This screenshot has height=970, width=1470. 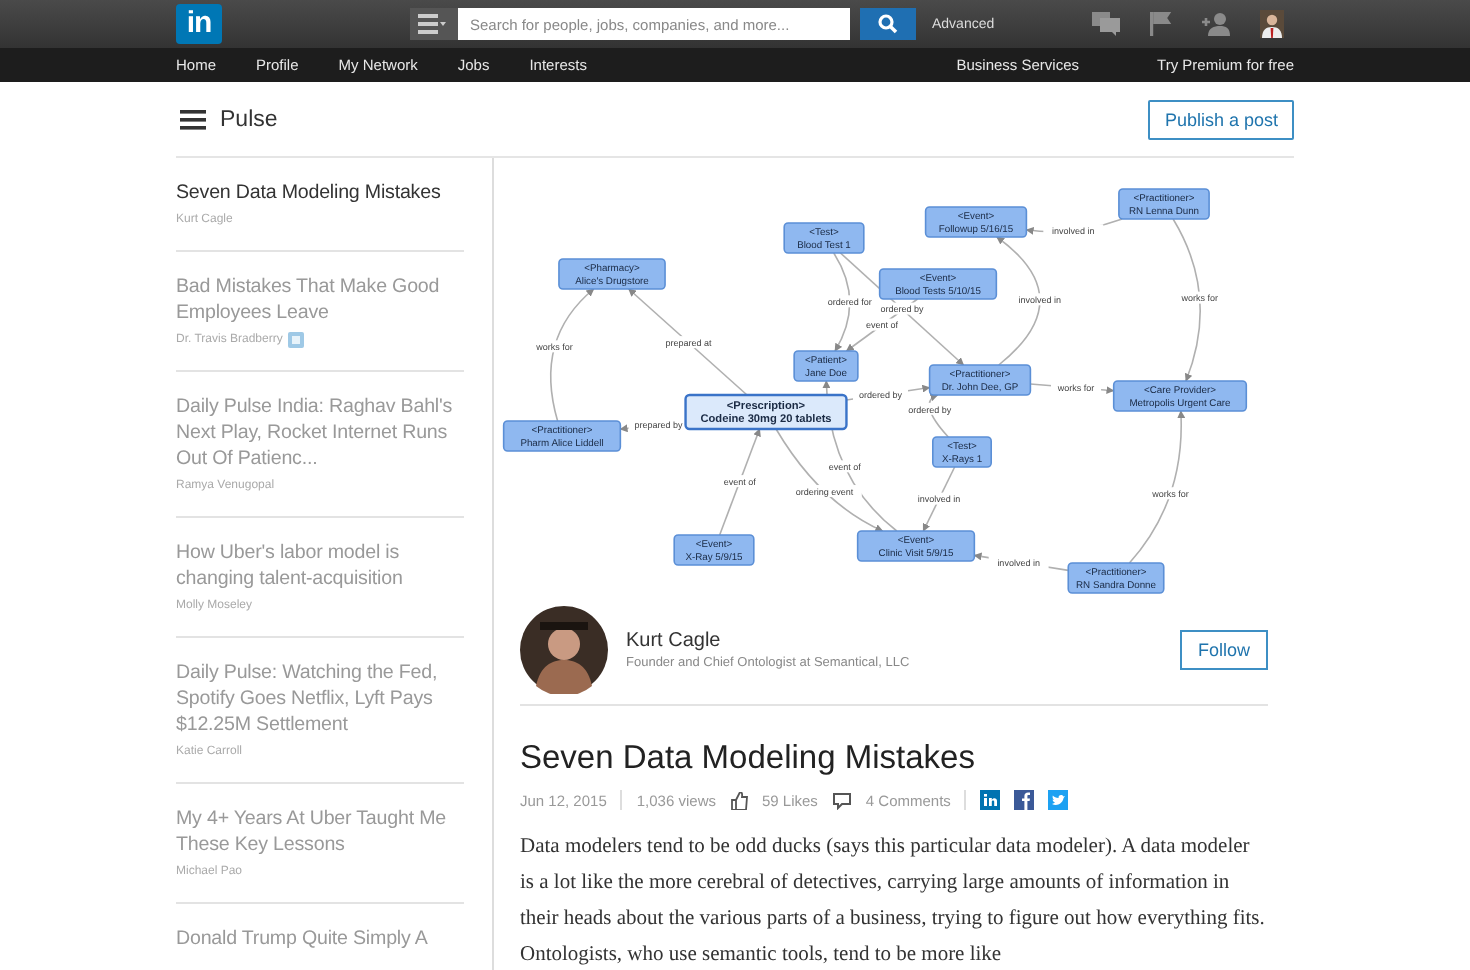 I want to click on author-name: Kurt Cagle, so click(x=894, y=641).